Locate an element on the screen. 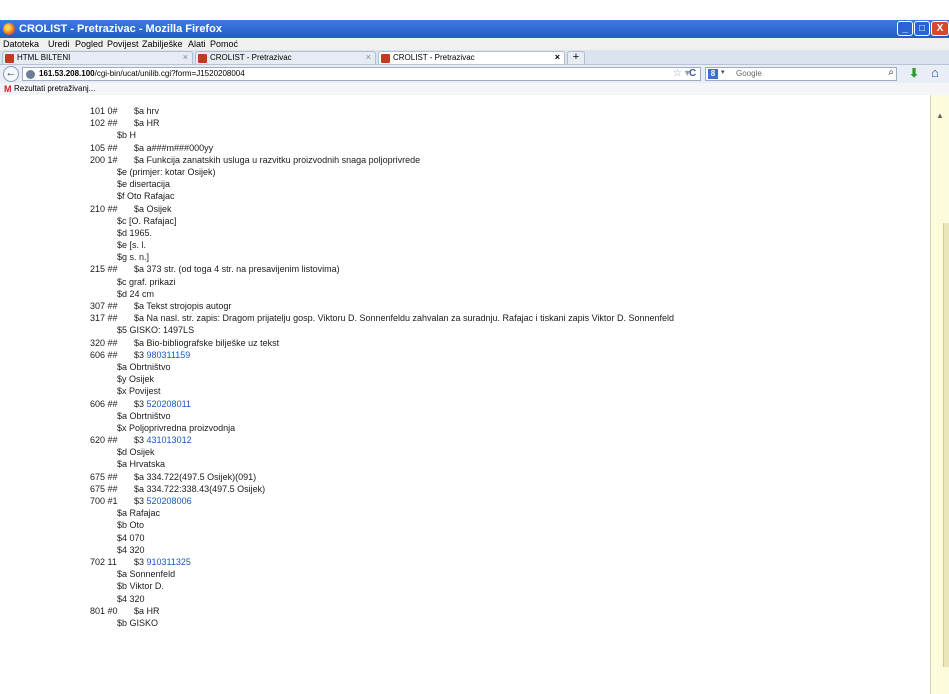 The image size is (949, 694). menu-uredi: Uredi is located at coordinates (59, 44).